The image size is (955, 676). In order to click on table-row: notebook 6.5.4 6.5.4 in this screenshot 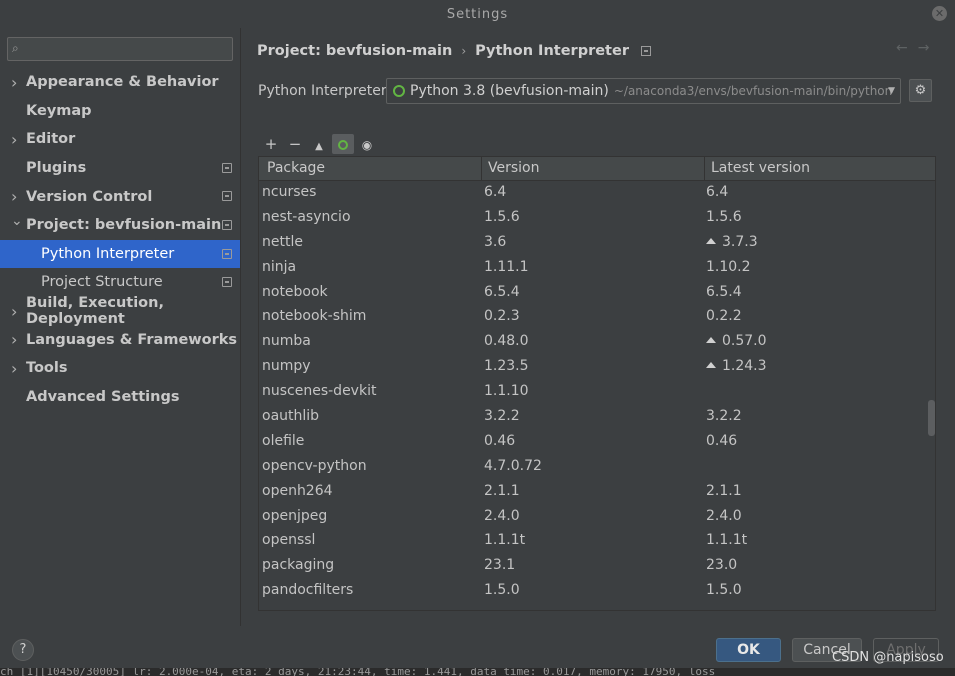, I will do `click(593, 293)`.